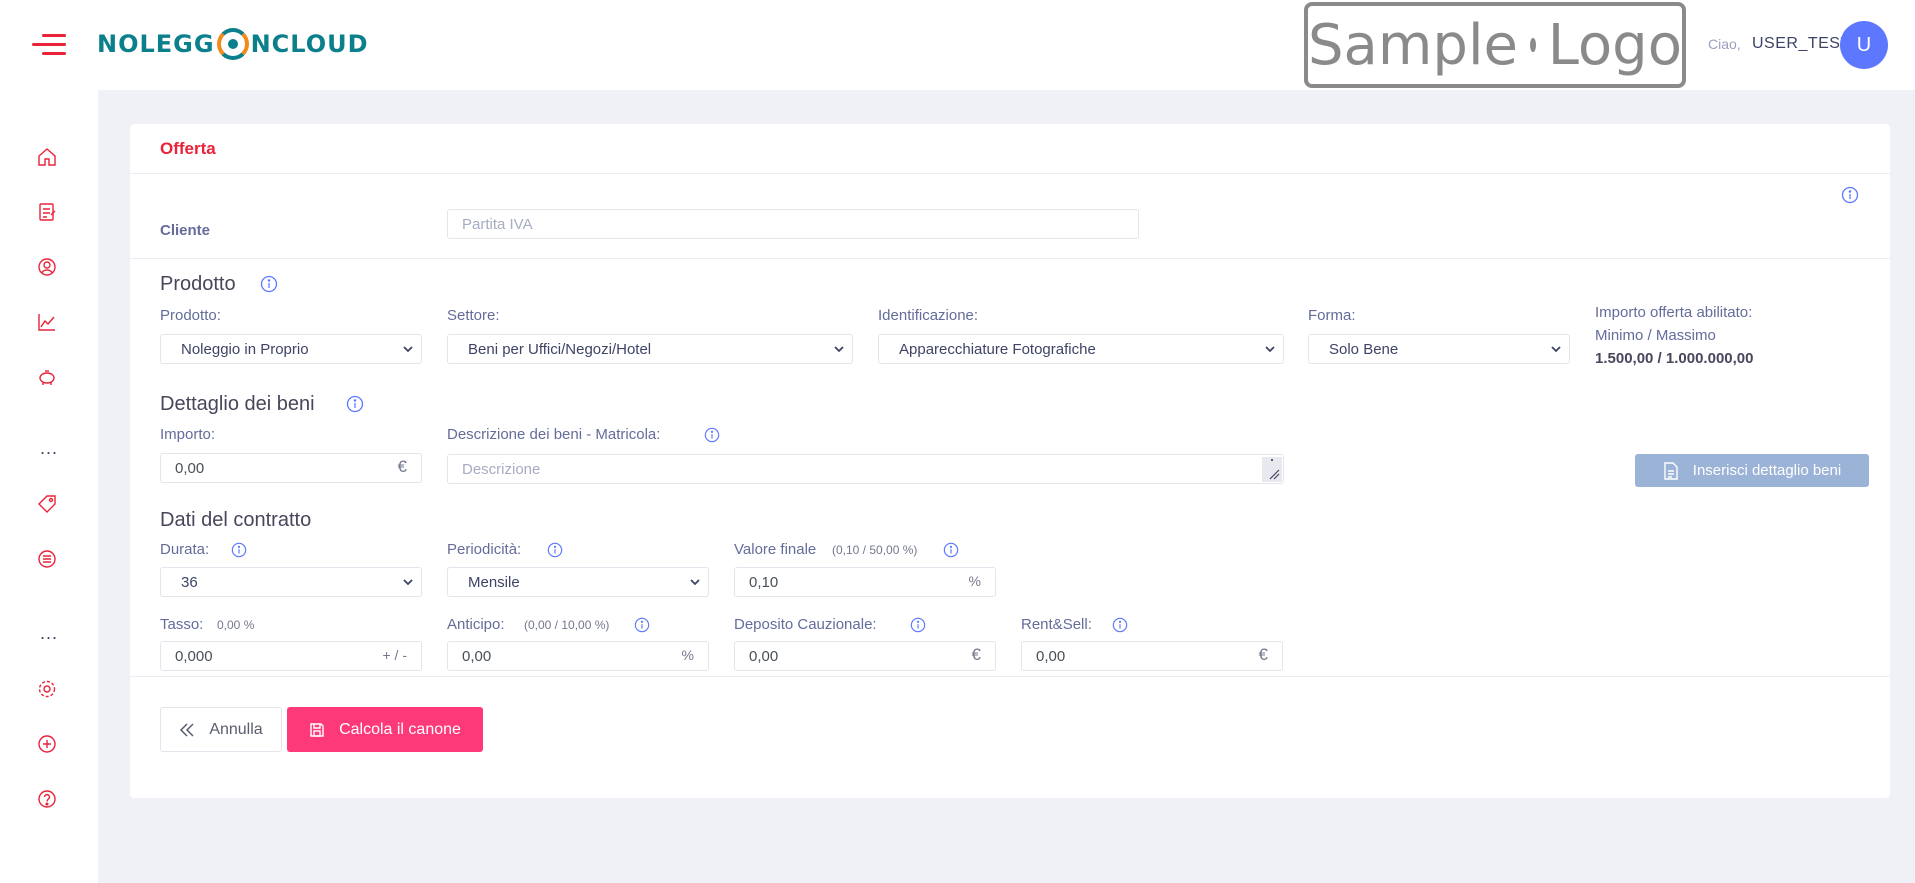  Describe the element at coordinates (47, 799) in the screenshot. I see `help-icon` at that location.